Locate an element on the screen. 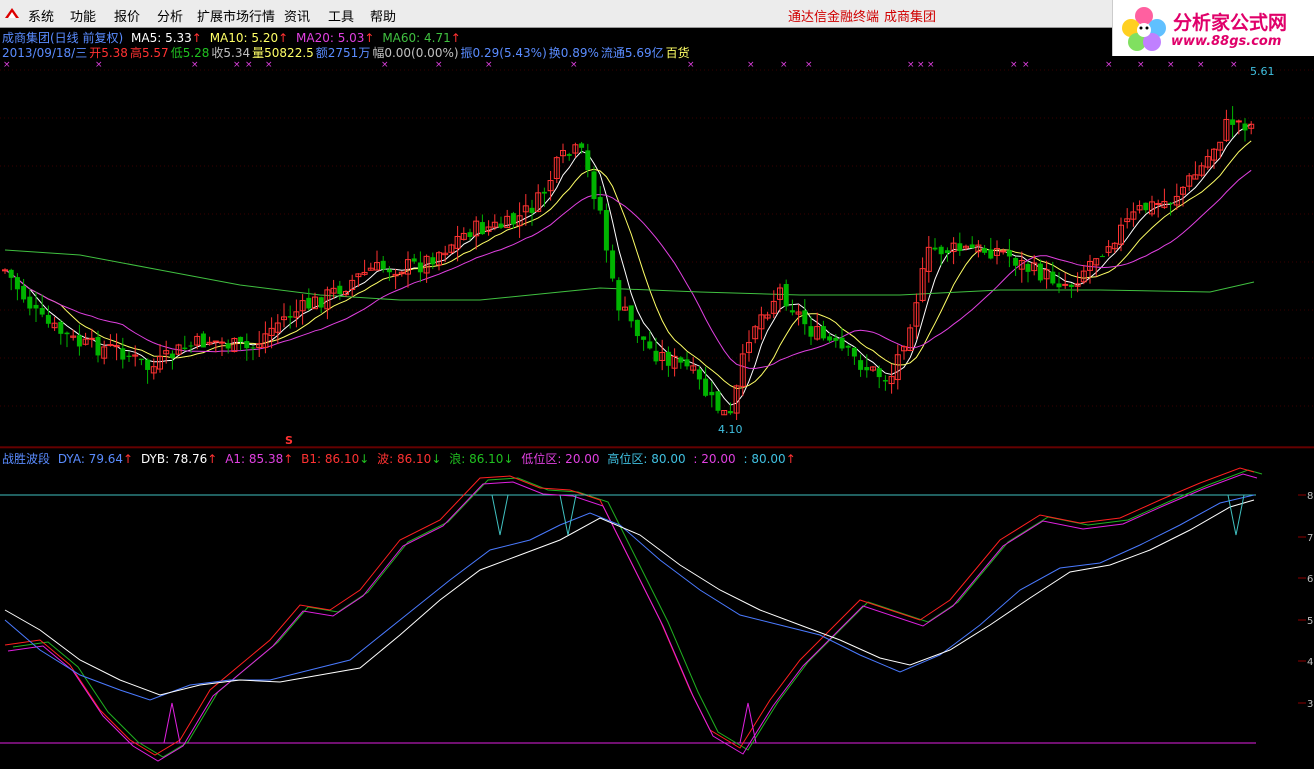  stock-title: 成商集团 is located at coordinates (910, 17).